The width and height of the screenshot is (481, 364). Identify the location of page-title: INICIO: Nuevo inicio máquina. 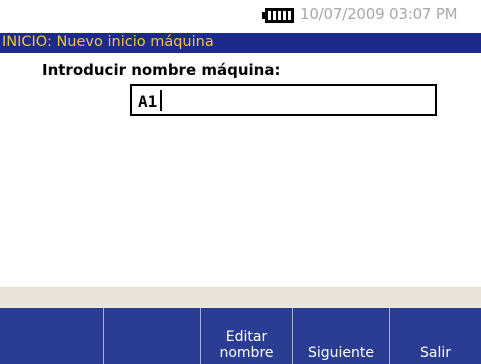
(108, 42).